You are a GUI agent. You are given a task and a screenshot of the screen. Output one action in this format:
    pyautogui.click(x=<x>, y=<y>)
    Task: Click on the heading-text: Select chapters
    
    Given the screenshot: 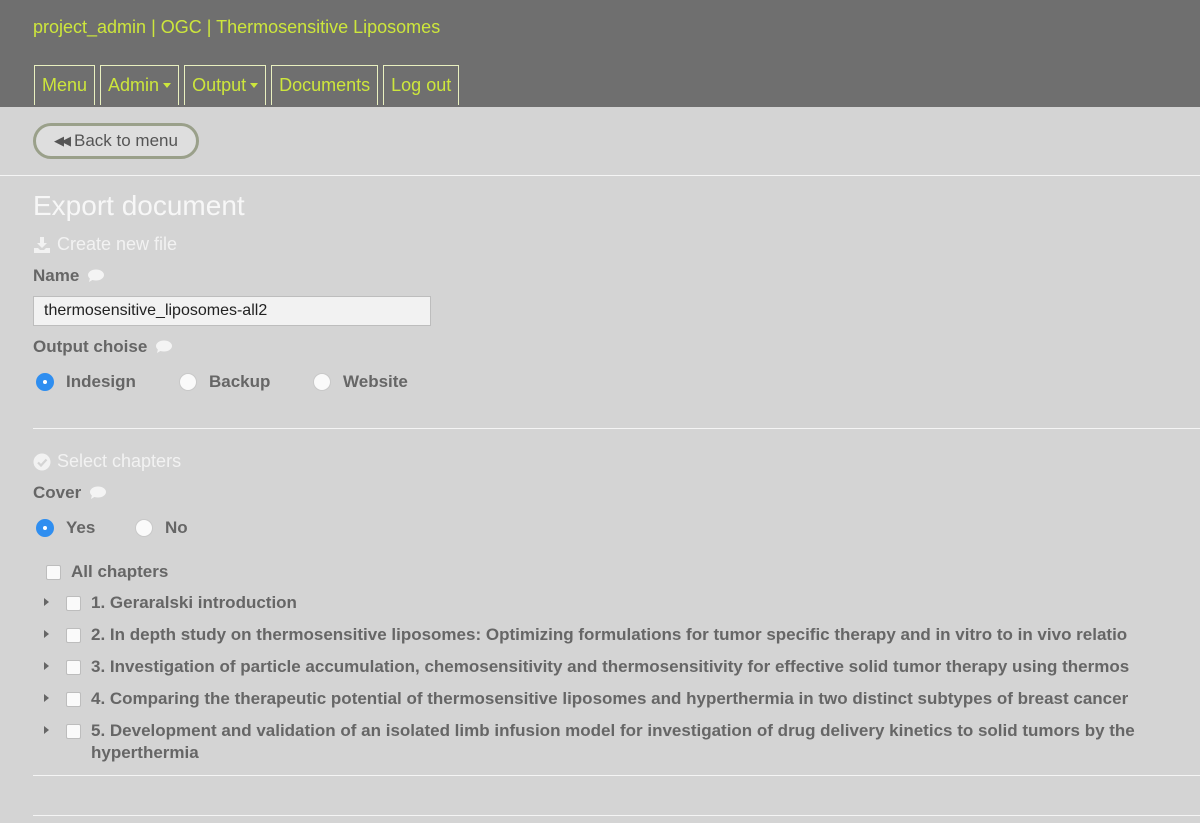 What is the action you would take?
    pyautogui.click(x=119, y=461)
    